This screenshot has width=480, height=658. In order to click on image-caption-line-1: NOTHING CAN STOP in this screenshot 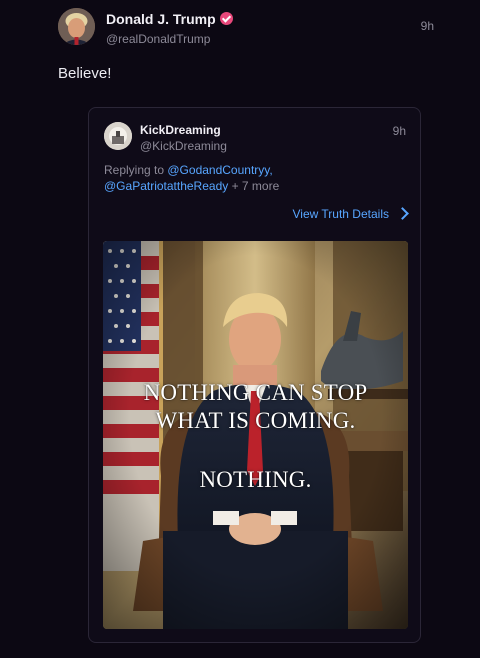, I will do `click(255, 392)`.